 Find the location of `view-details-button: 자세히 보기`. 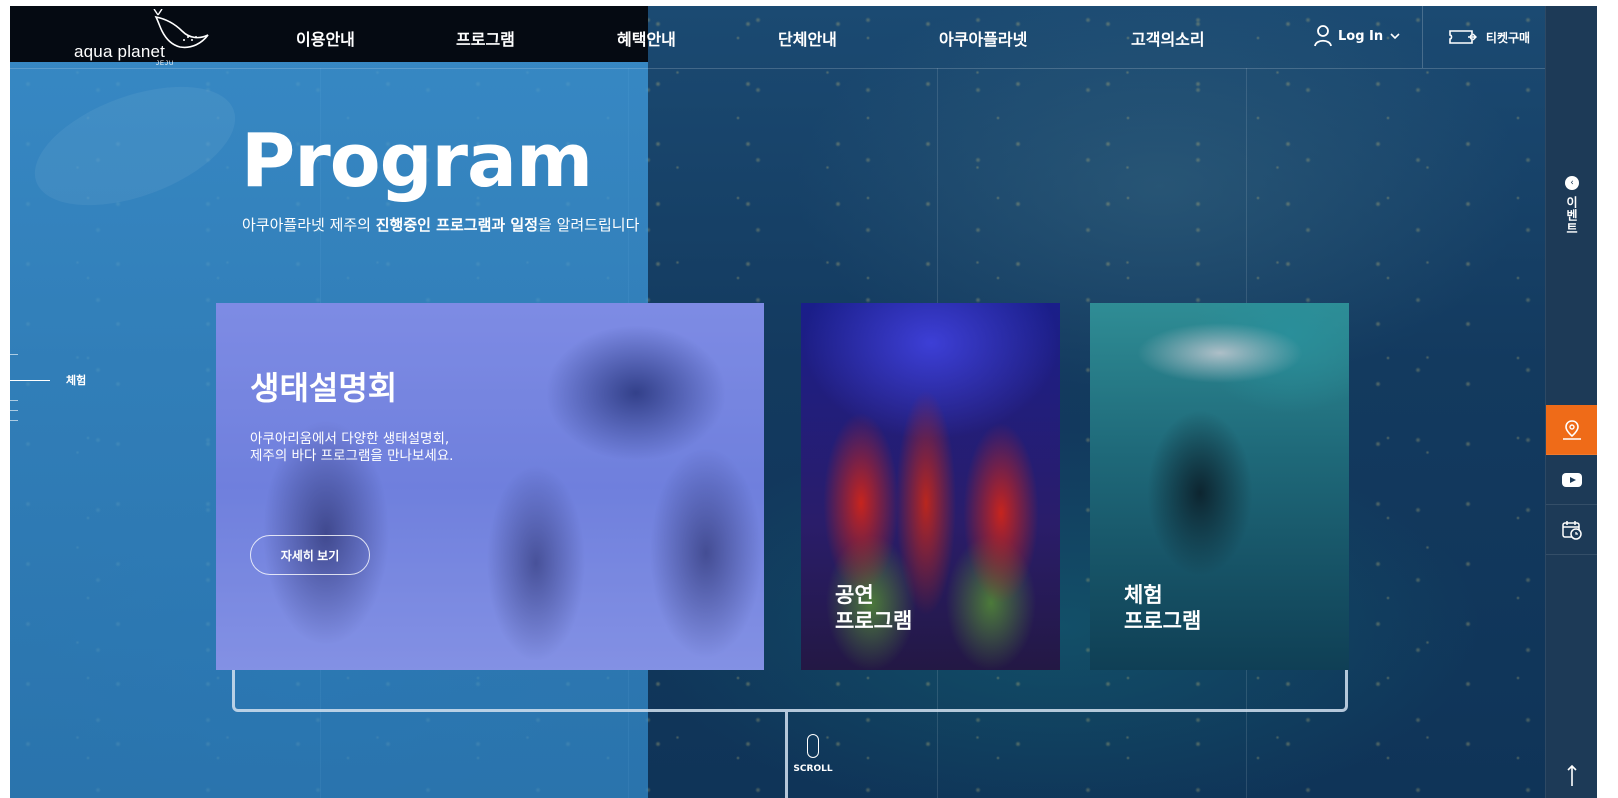

view-details-button: 자세히 보기 is located at coordinates (310, 555).